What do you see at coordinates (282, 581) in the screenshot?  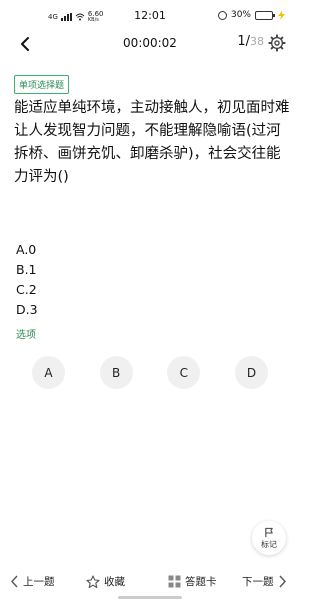 I see `chevron-right-icon` at bounding box center [282, 581].